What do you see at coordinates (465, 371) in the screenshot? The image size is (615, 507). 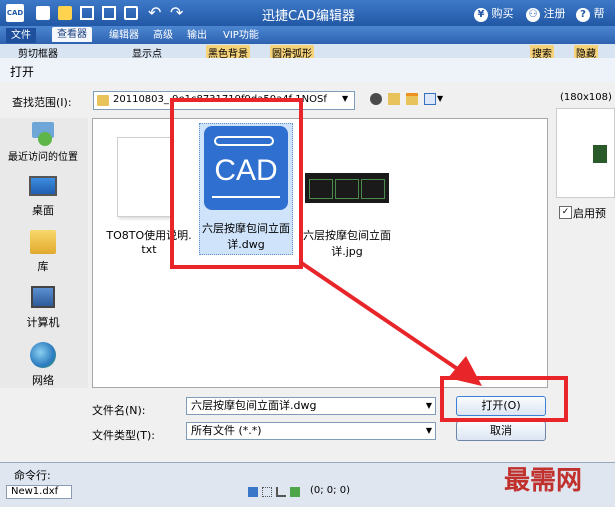 I see `red-arrow-head` at bounding box center [465, 371].